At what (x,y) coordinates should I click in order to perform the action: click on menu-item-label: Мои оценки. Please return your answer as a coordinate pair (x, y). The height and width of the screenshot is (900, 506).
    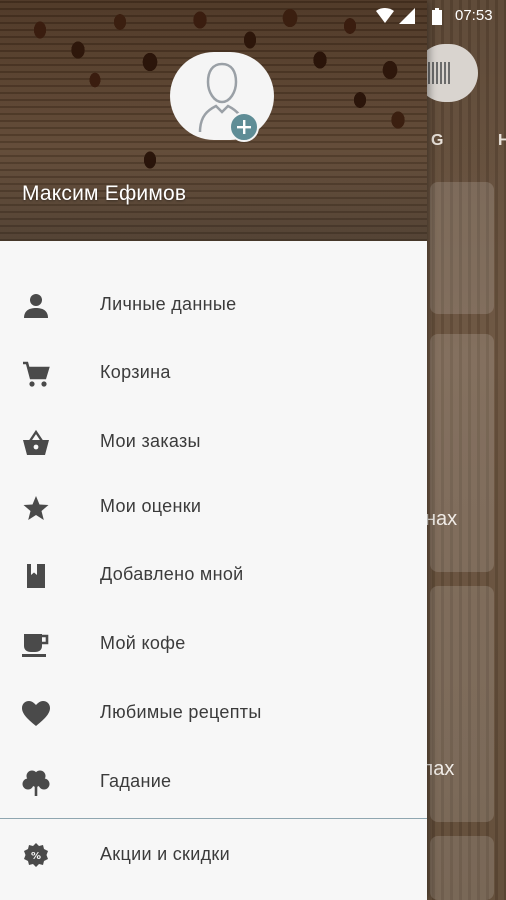
    Looking at the image, I should click on (151, 506).